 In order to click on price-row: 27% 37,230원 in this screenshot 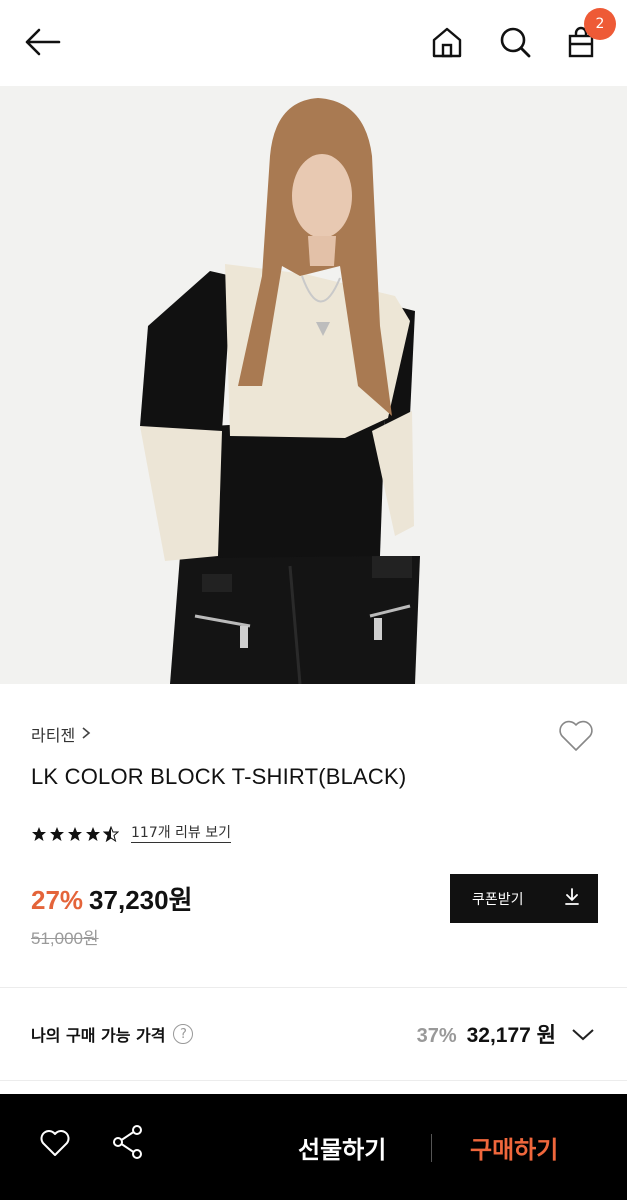, I will do `click(112, 898)`.